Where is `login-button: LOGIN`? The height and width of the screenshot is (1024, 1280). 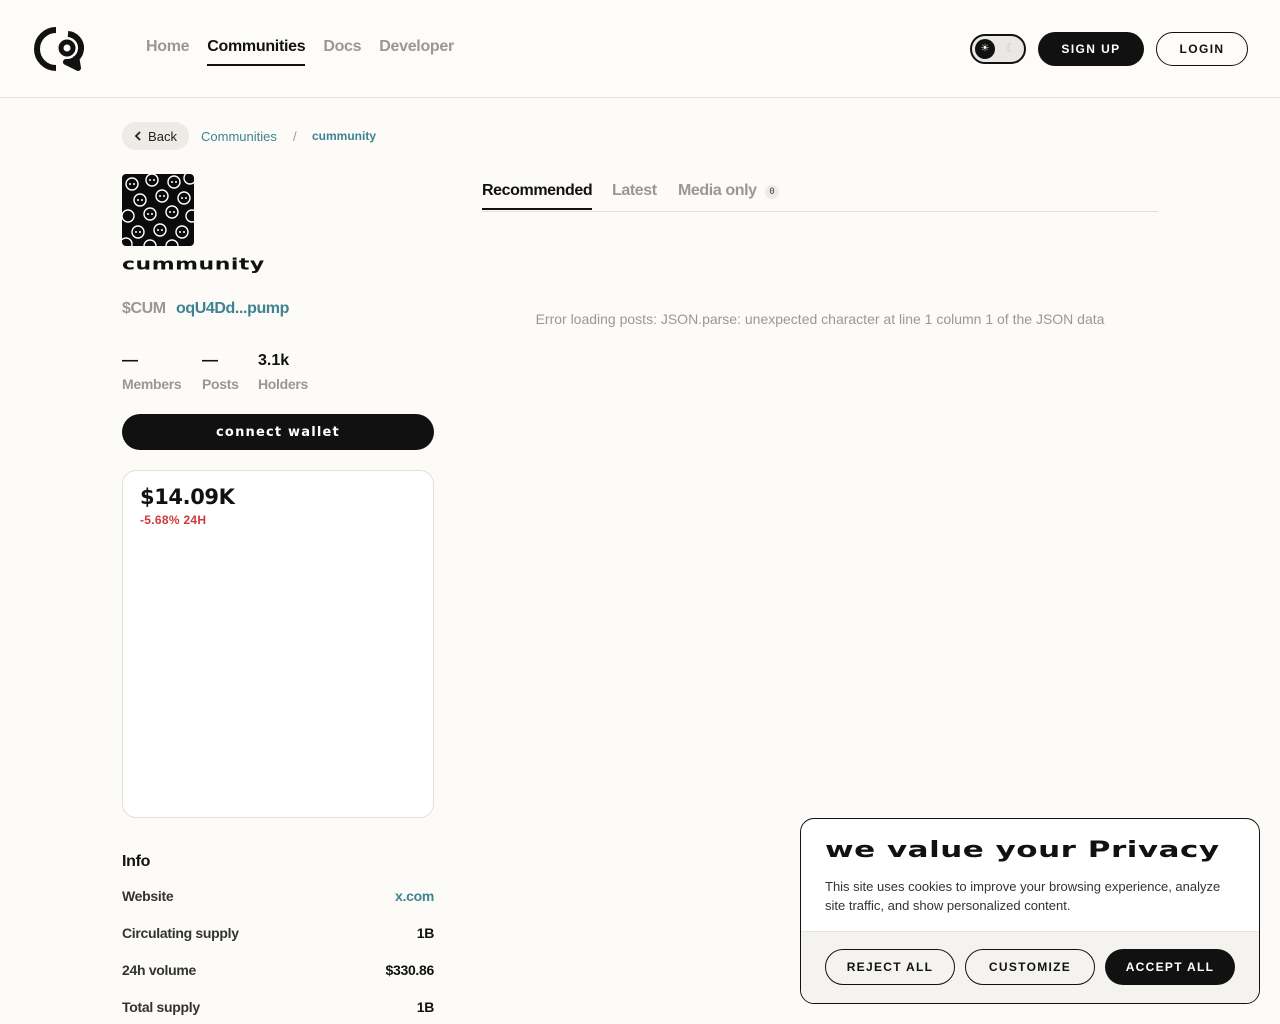
login-button: LOGIN is located at coordinates (1202, 49).